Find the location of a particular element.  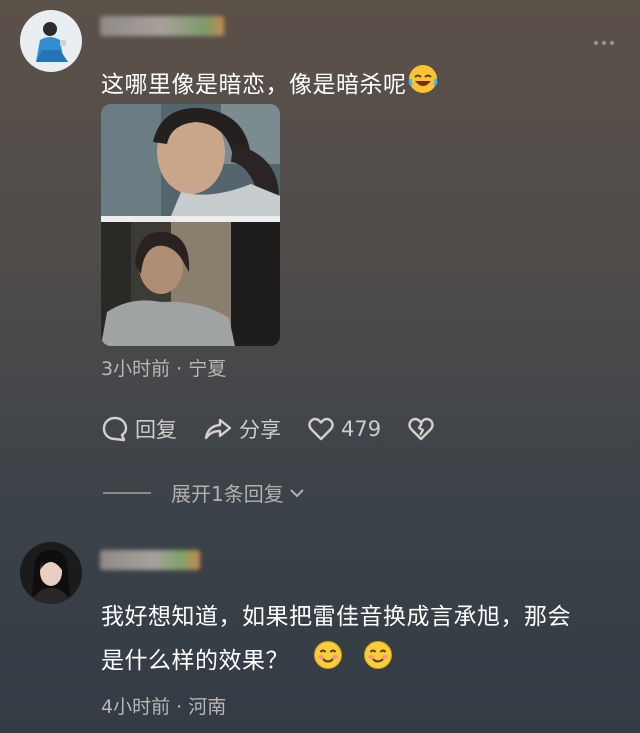

username is located at coordinates (150, 560).